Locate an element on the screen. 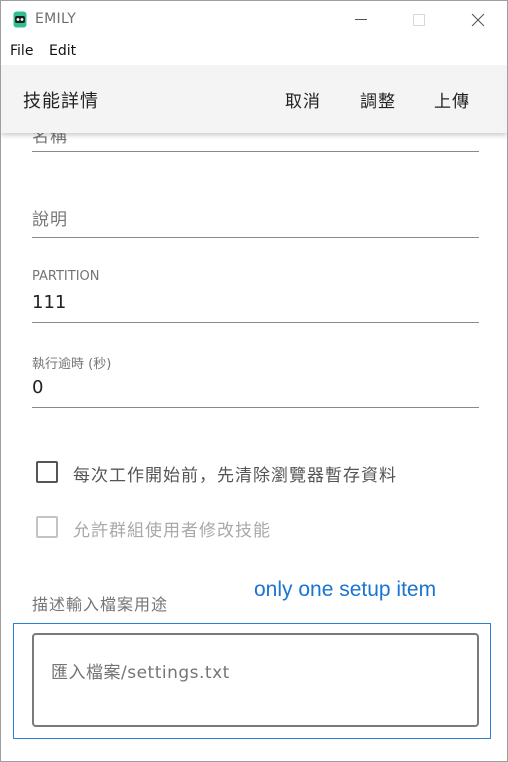 This screenshot has height=762, width=508. partition-input: 111 is located at coordinates (49, 302).